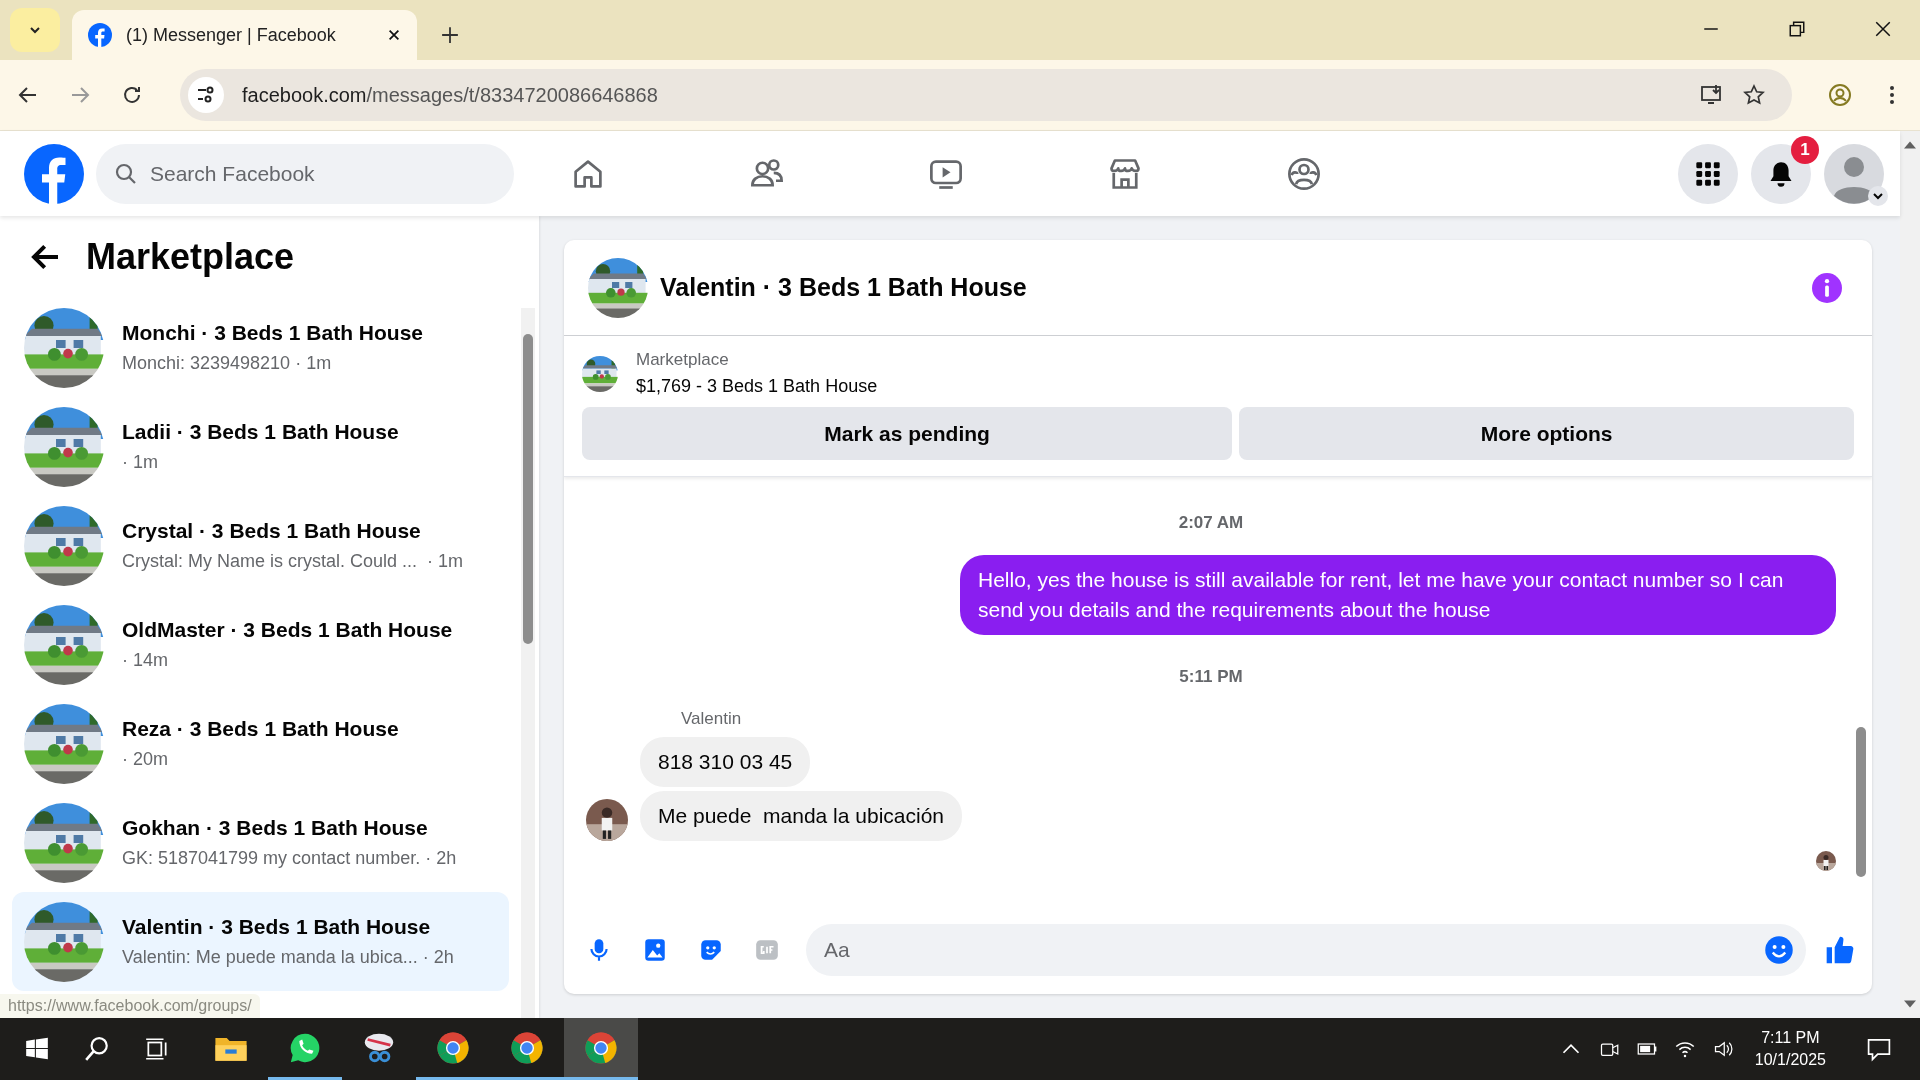 The width and height of the screenshot is (1920, 1080). Describe the element at coordinates (231, 35) in the screenshot. I see `tab-title: (1) Messenger | Facebook` at that location.